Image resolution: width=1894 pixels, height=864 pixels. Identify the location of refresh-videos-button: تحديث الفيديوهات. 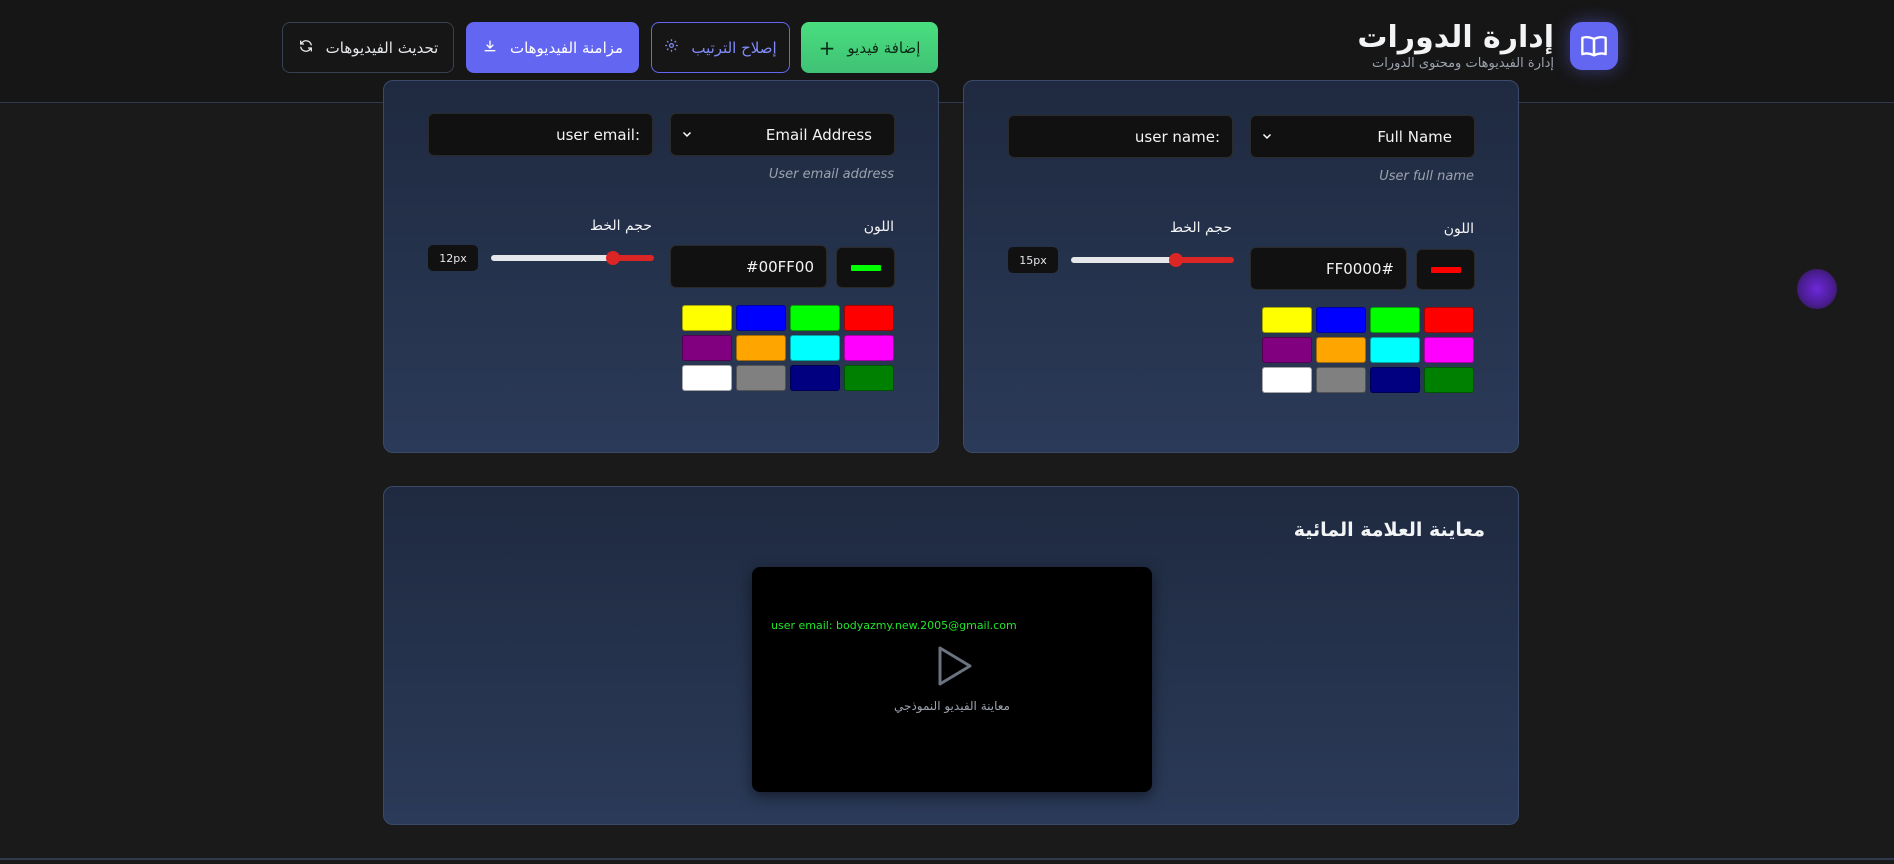
(368, 47).